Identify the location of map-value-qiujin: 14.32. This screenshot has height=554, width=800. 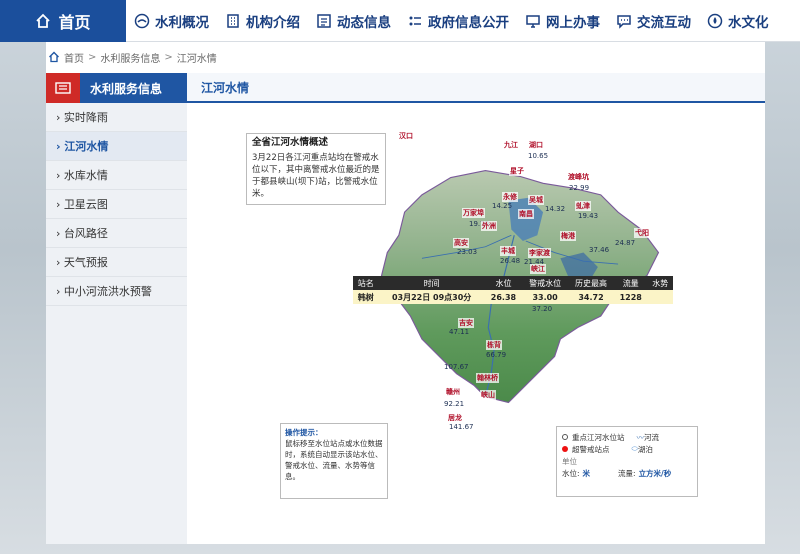
(555, 209).